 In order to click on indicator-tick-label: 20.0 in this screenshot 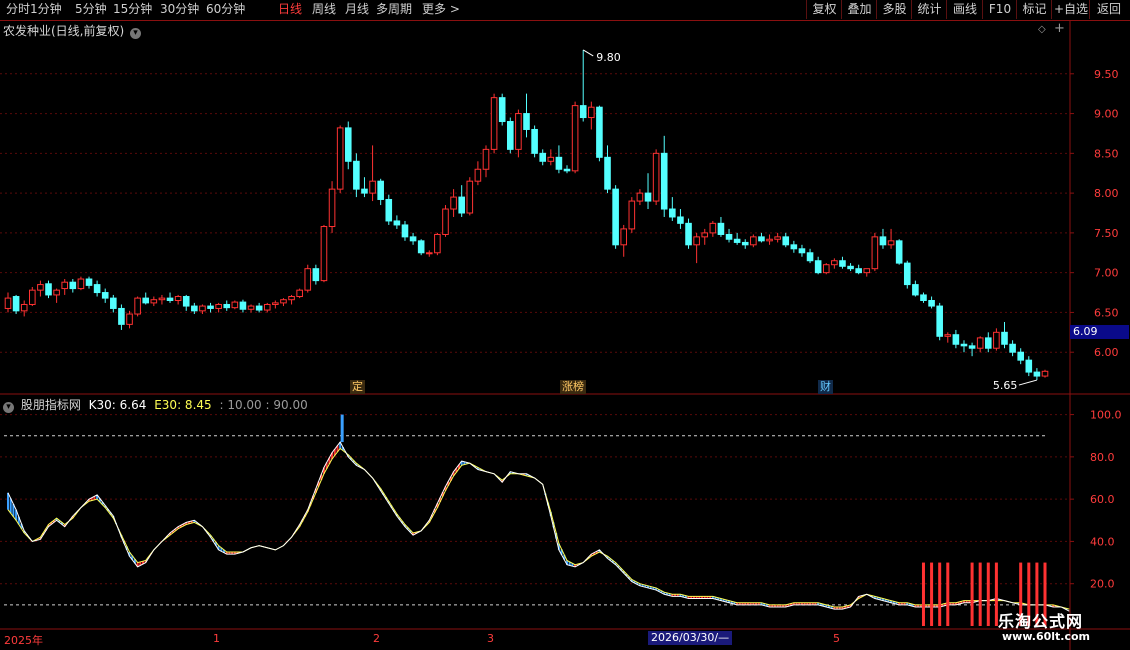, I will do `click(1102, 584)`.